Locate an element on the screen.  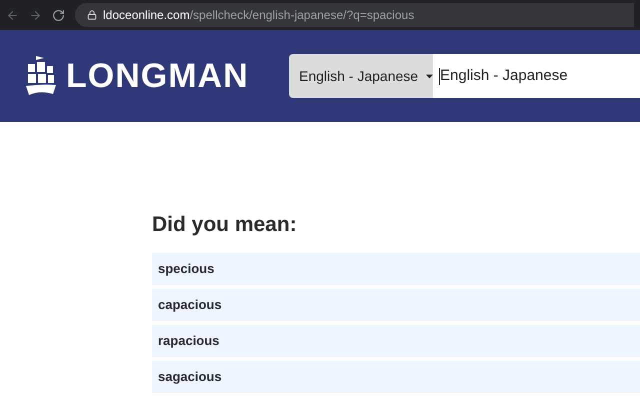
suggestion-link: capacious is located at coordinates (396, 305).